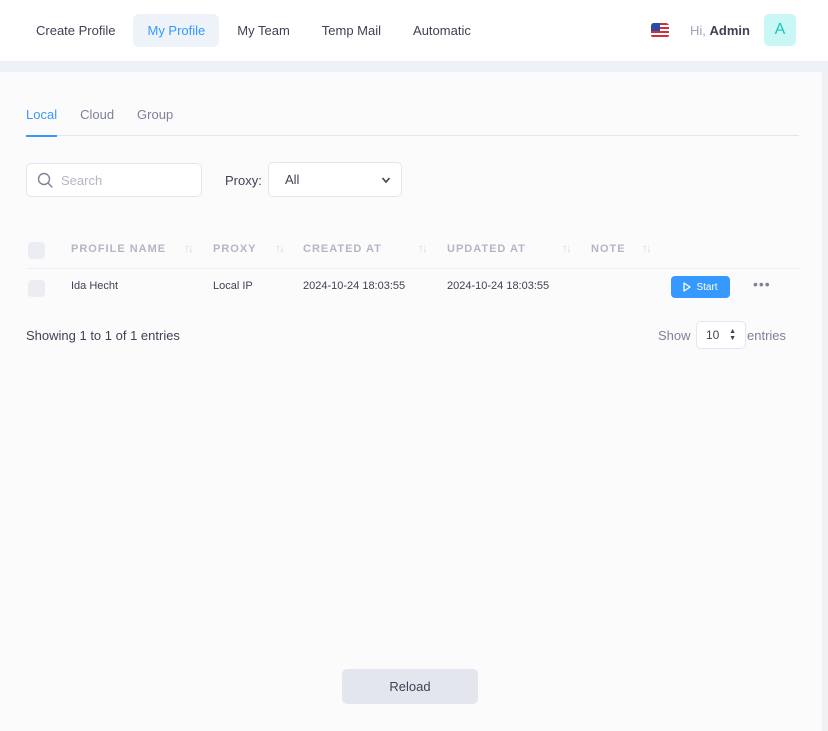 Image resolution: width=828 pixels, height=731 pixels. What do you see at coordinates (45, 180) in the screenshot?
I see `search-icon` at bounding box center [45, 180].